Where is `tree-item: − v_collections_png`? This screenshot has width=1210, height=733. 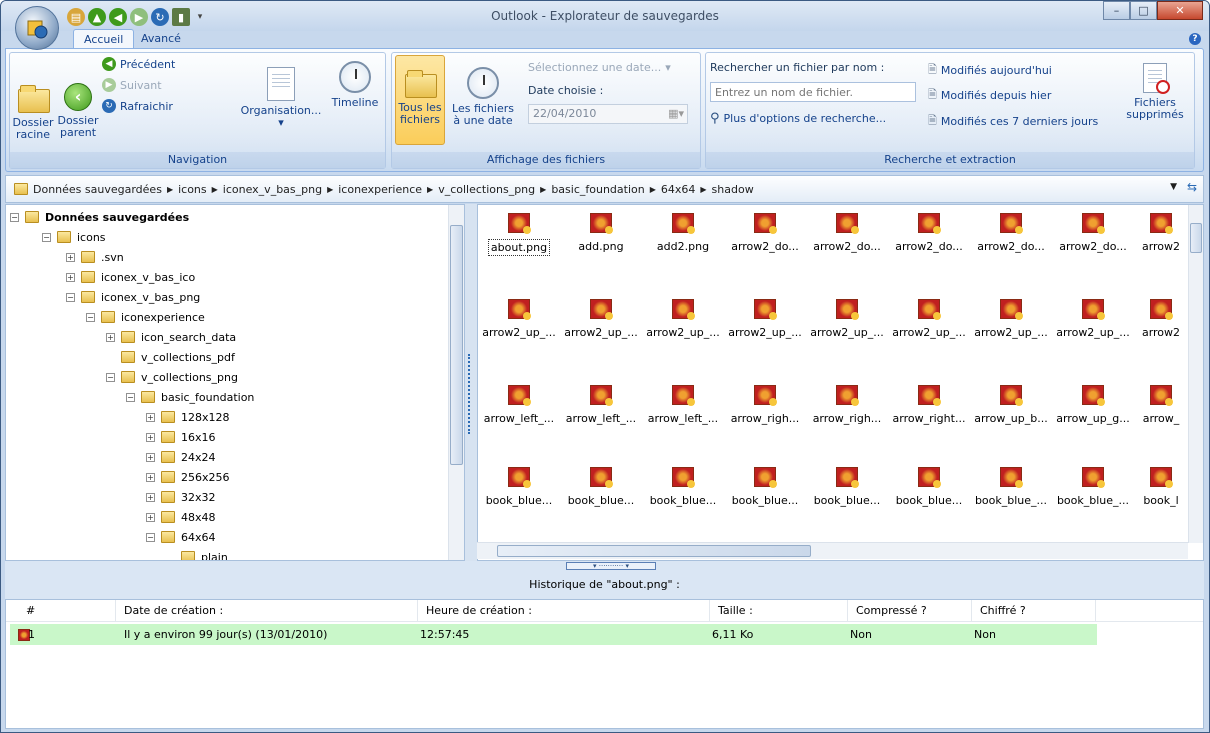
tree-item: − v_collections_png is located at coordinates (172, 377).